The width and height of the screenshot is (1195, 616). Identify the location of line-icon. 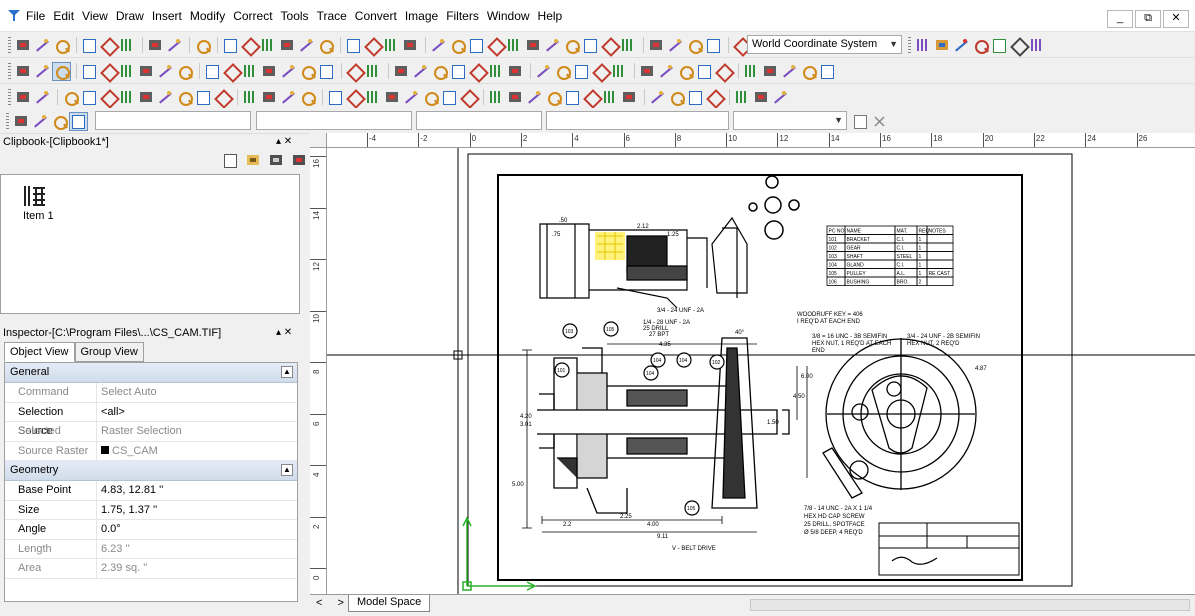
(127, 71).